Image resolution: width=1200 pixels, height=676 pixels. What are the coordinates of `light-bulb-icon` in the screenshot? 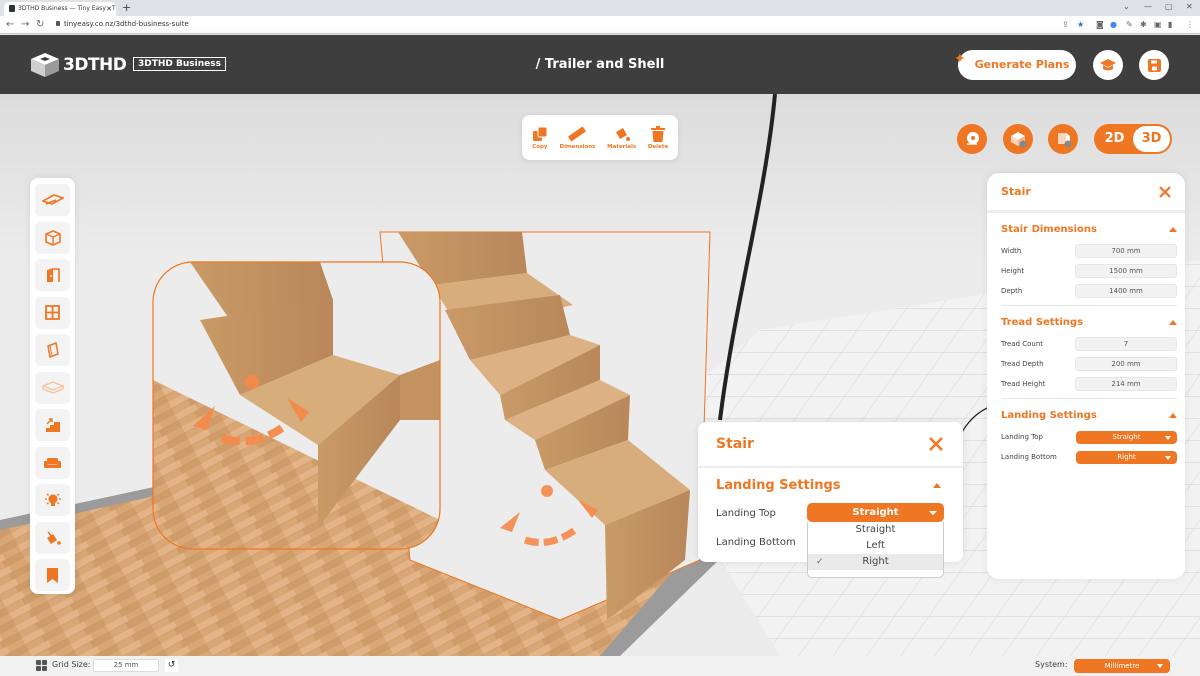 It's located at (52, 499).